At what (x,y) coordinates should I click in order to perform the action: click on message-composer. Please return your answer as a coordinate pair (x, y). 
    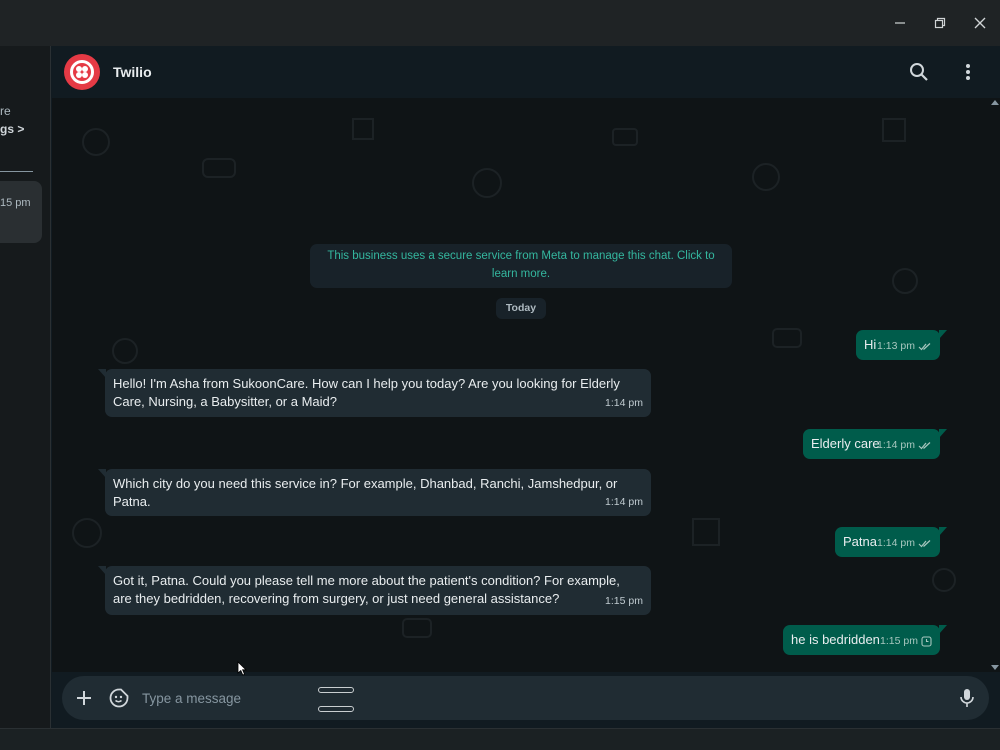
    Looking at the image, I should click on (526, 700).